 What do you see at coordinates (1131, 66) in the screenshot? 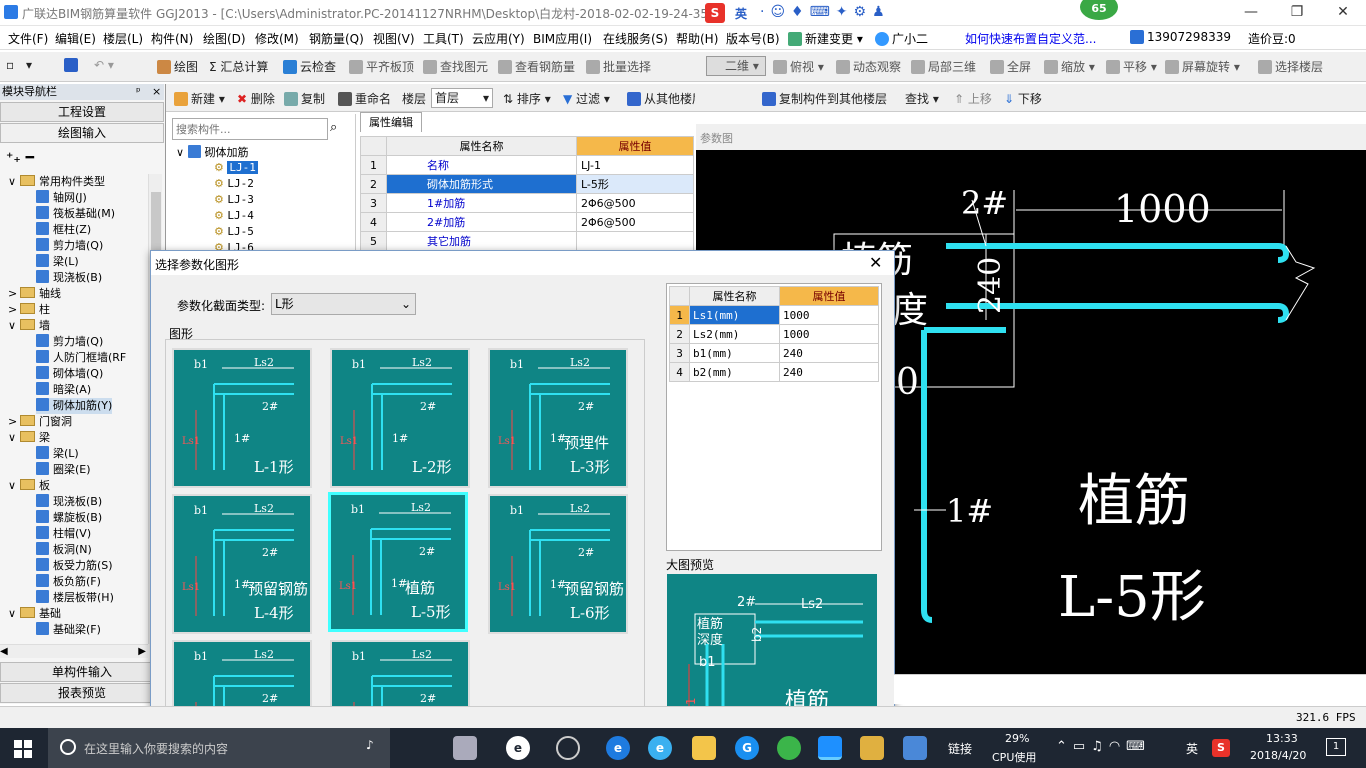
I see `tool-pan: 平移 ▾` at bounding box center [1131, 66].